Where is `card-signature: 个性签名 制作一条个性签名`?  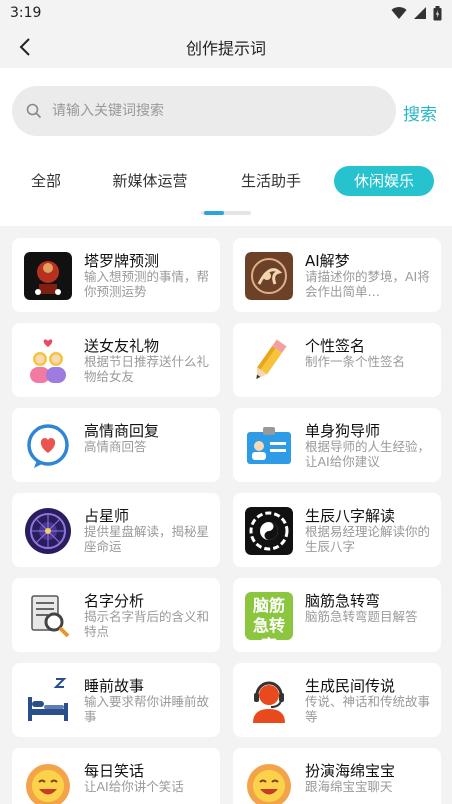 card-signature: 个性签名 制作一条个性签名 is located at coordinates (337, 360).